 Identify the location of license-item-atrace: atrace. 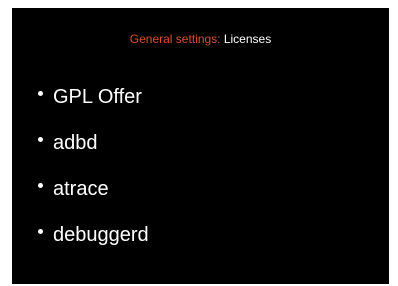
(93, 189).